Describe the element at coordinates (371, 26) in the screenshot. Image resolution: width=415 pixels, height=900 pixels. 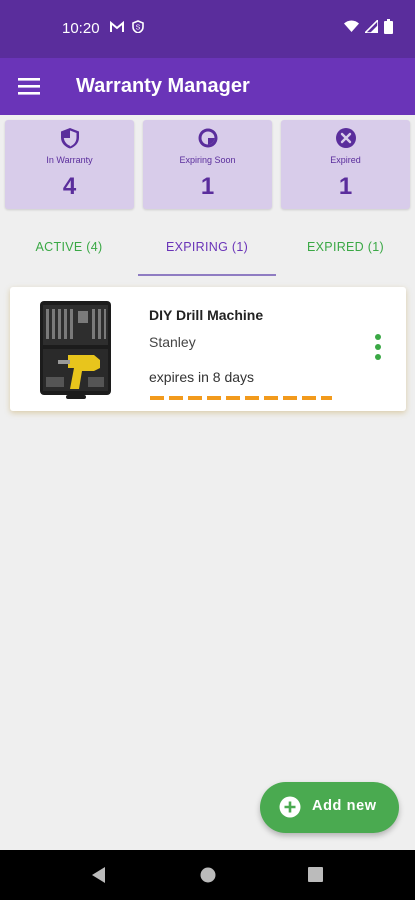
I see `signal-icon` at that location.